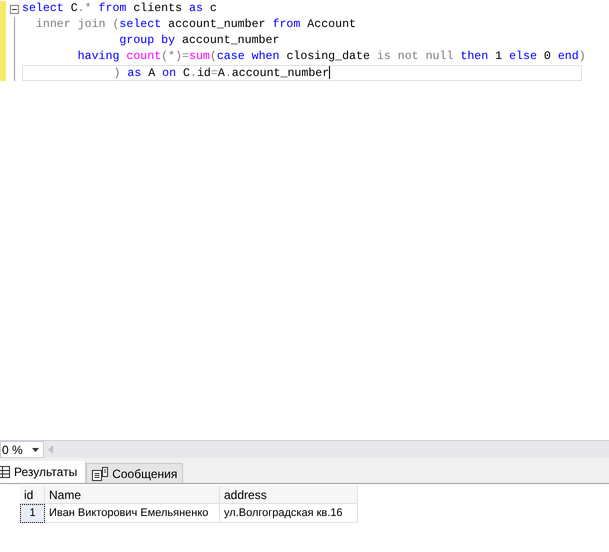 This screenshot has width=609, height=552. What do you see at coordinates (132, 513) in the screenshot?
I see `table-cell: Иван Викторович Емельяненко` at bounding box center [132, 513].